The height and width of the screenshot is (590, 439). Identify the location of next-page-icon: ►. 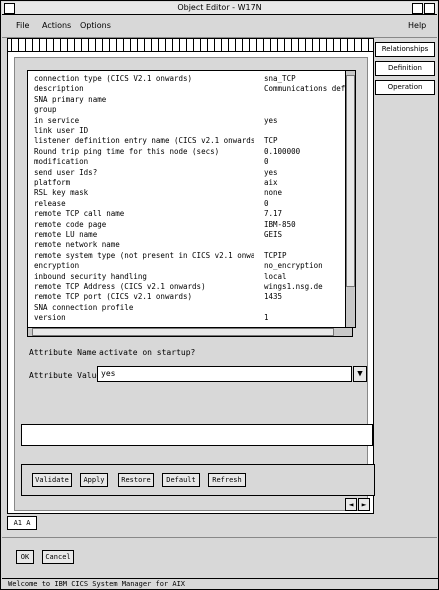
(364, 504).